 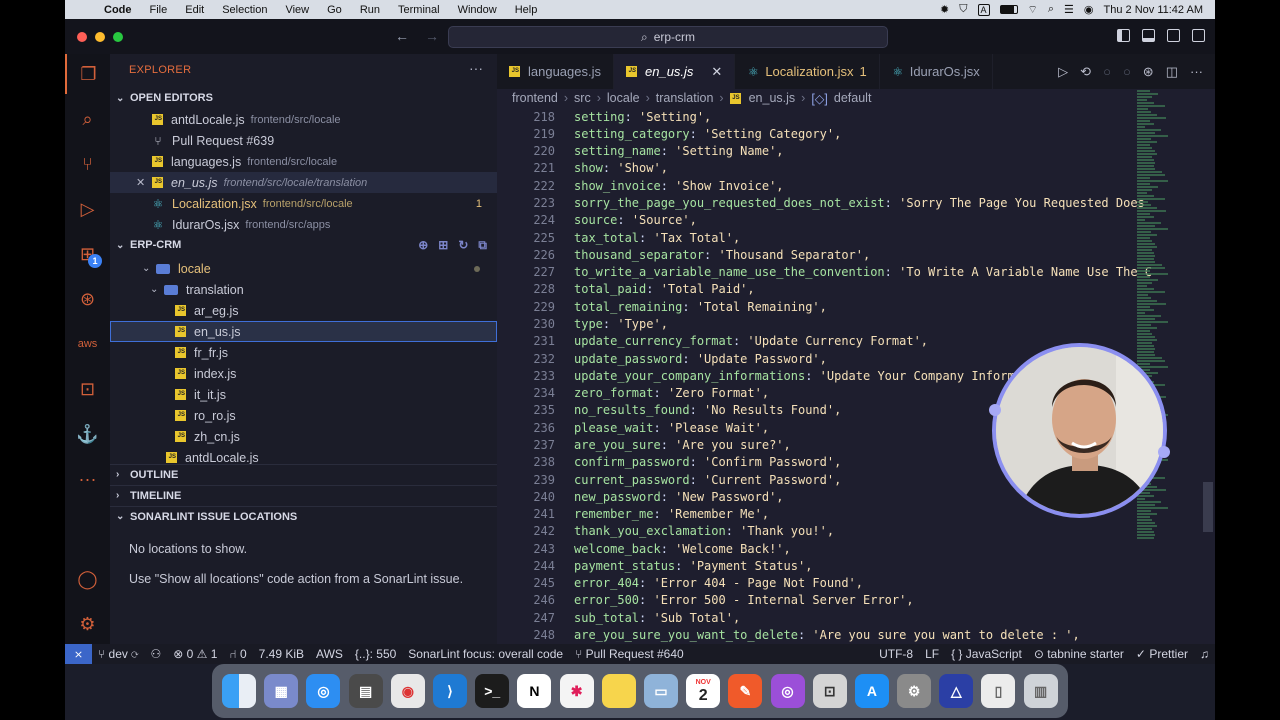 I want to click on refresh-icon: ↻, so click(x=463, y=245).